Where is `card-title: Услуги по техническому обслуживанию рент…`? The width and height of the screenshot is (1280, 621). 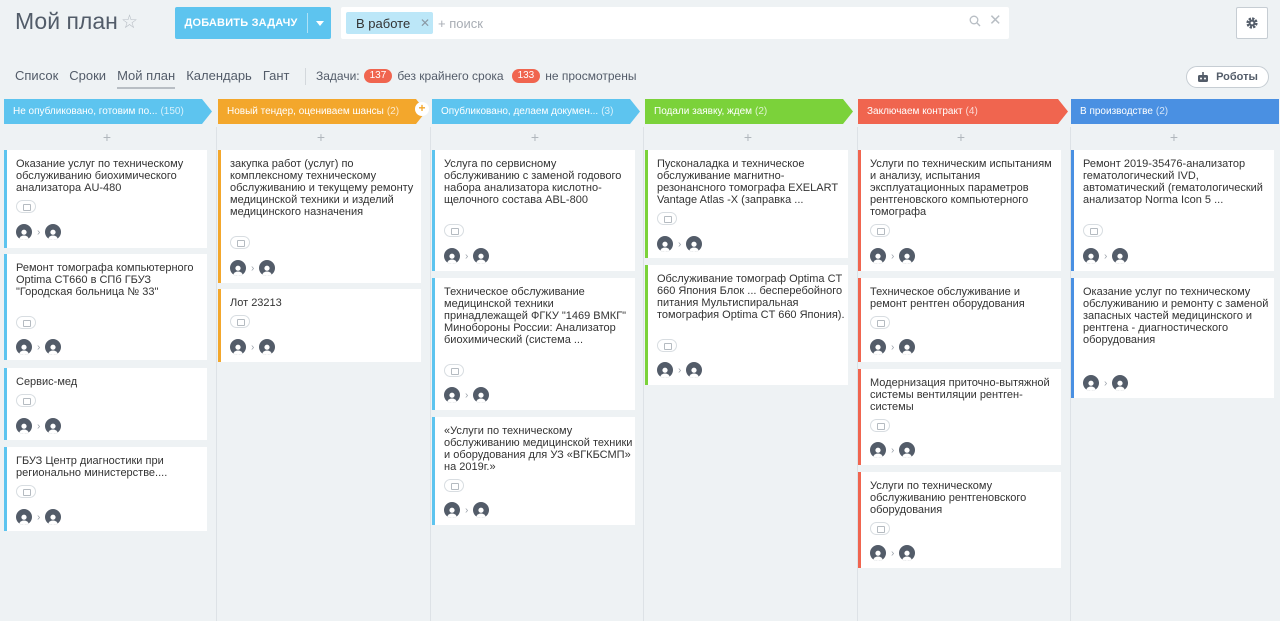
card-title: Услуги по техническому обслуживанию рент… is located at coordinates (965, 498).